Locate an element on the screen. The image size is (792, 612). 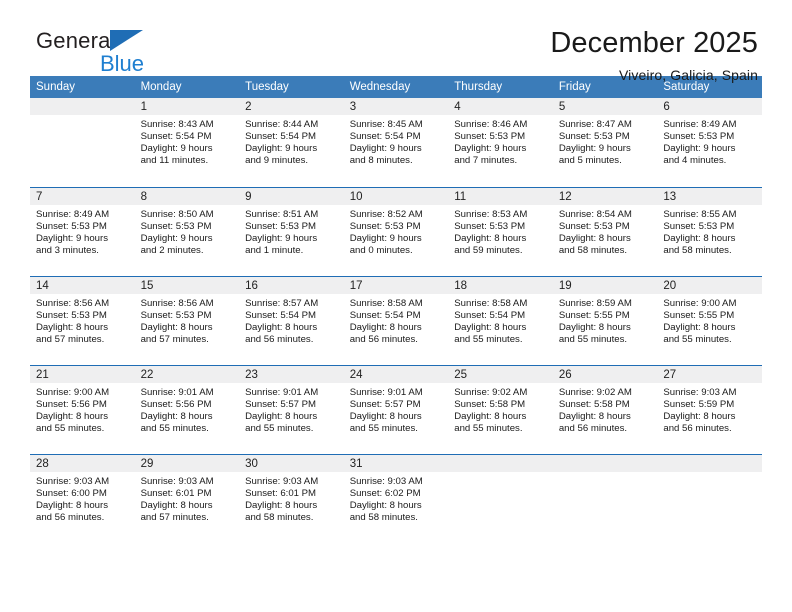
day-detail-line: Sunrise: 8:54 AM is located at coordinates (595, 214).